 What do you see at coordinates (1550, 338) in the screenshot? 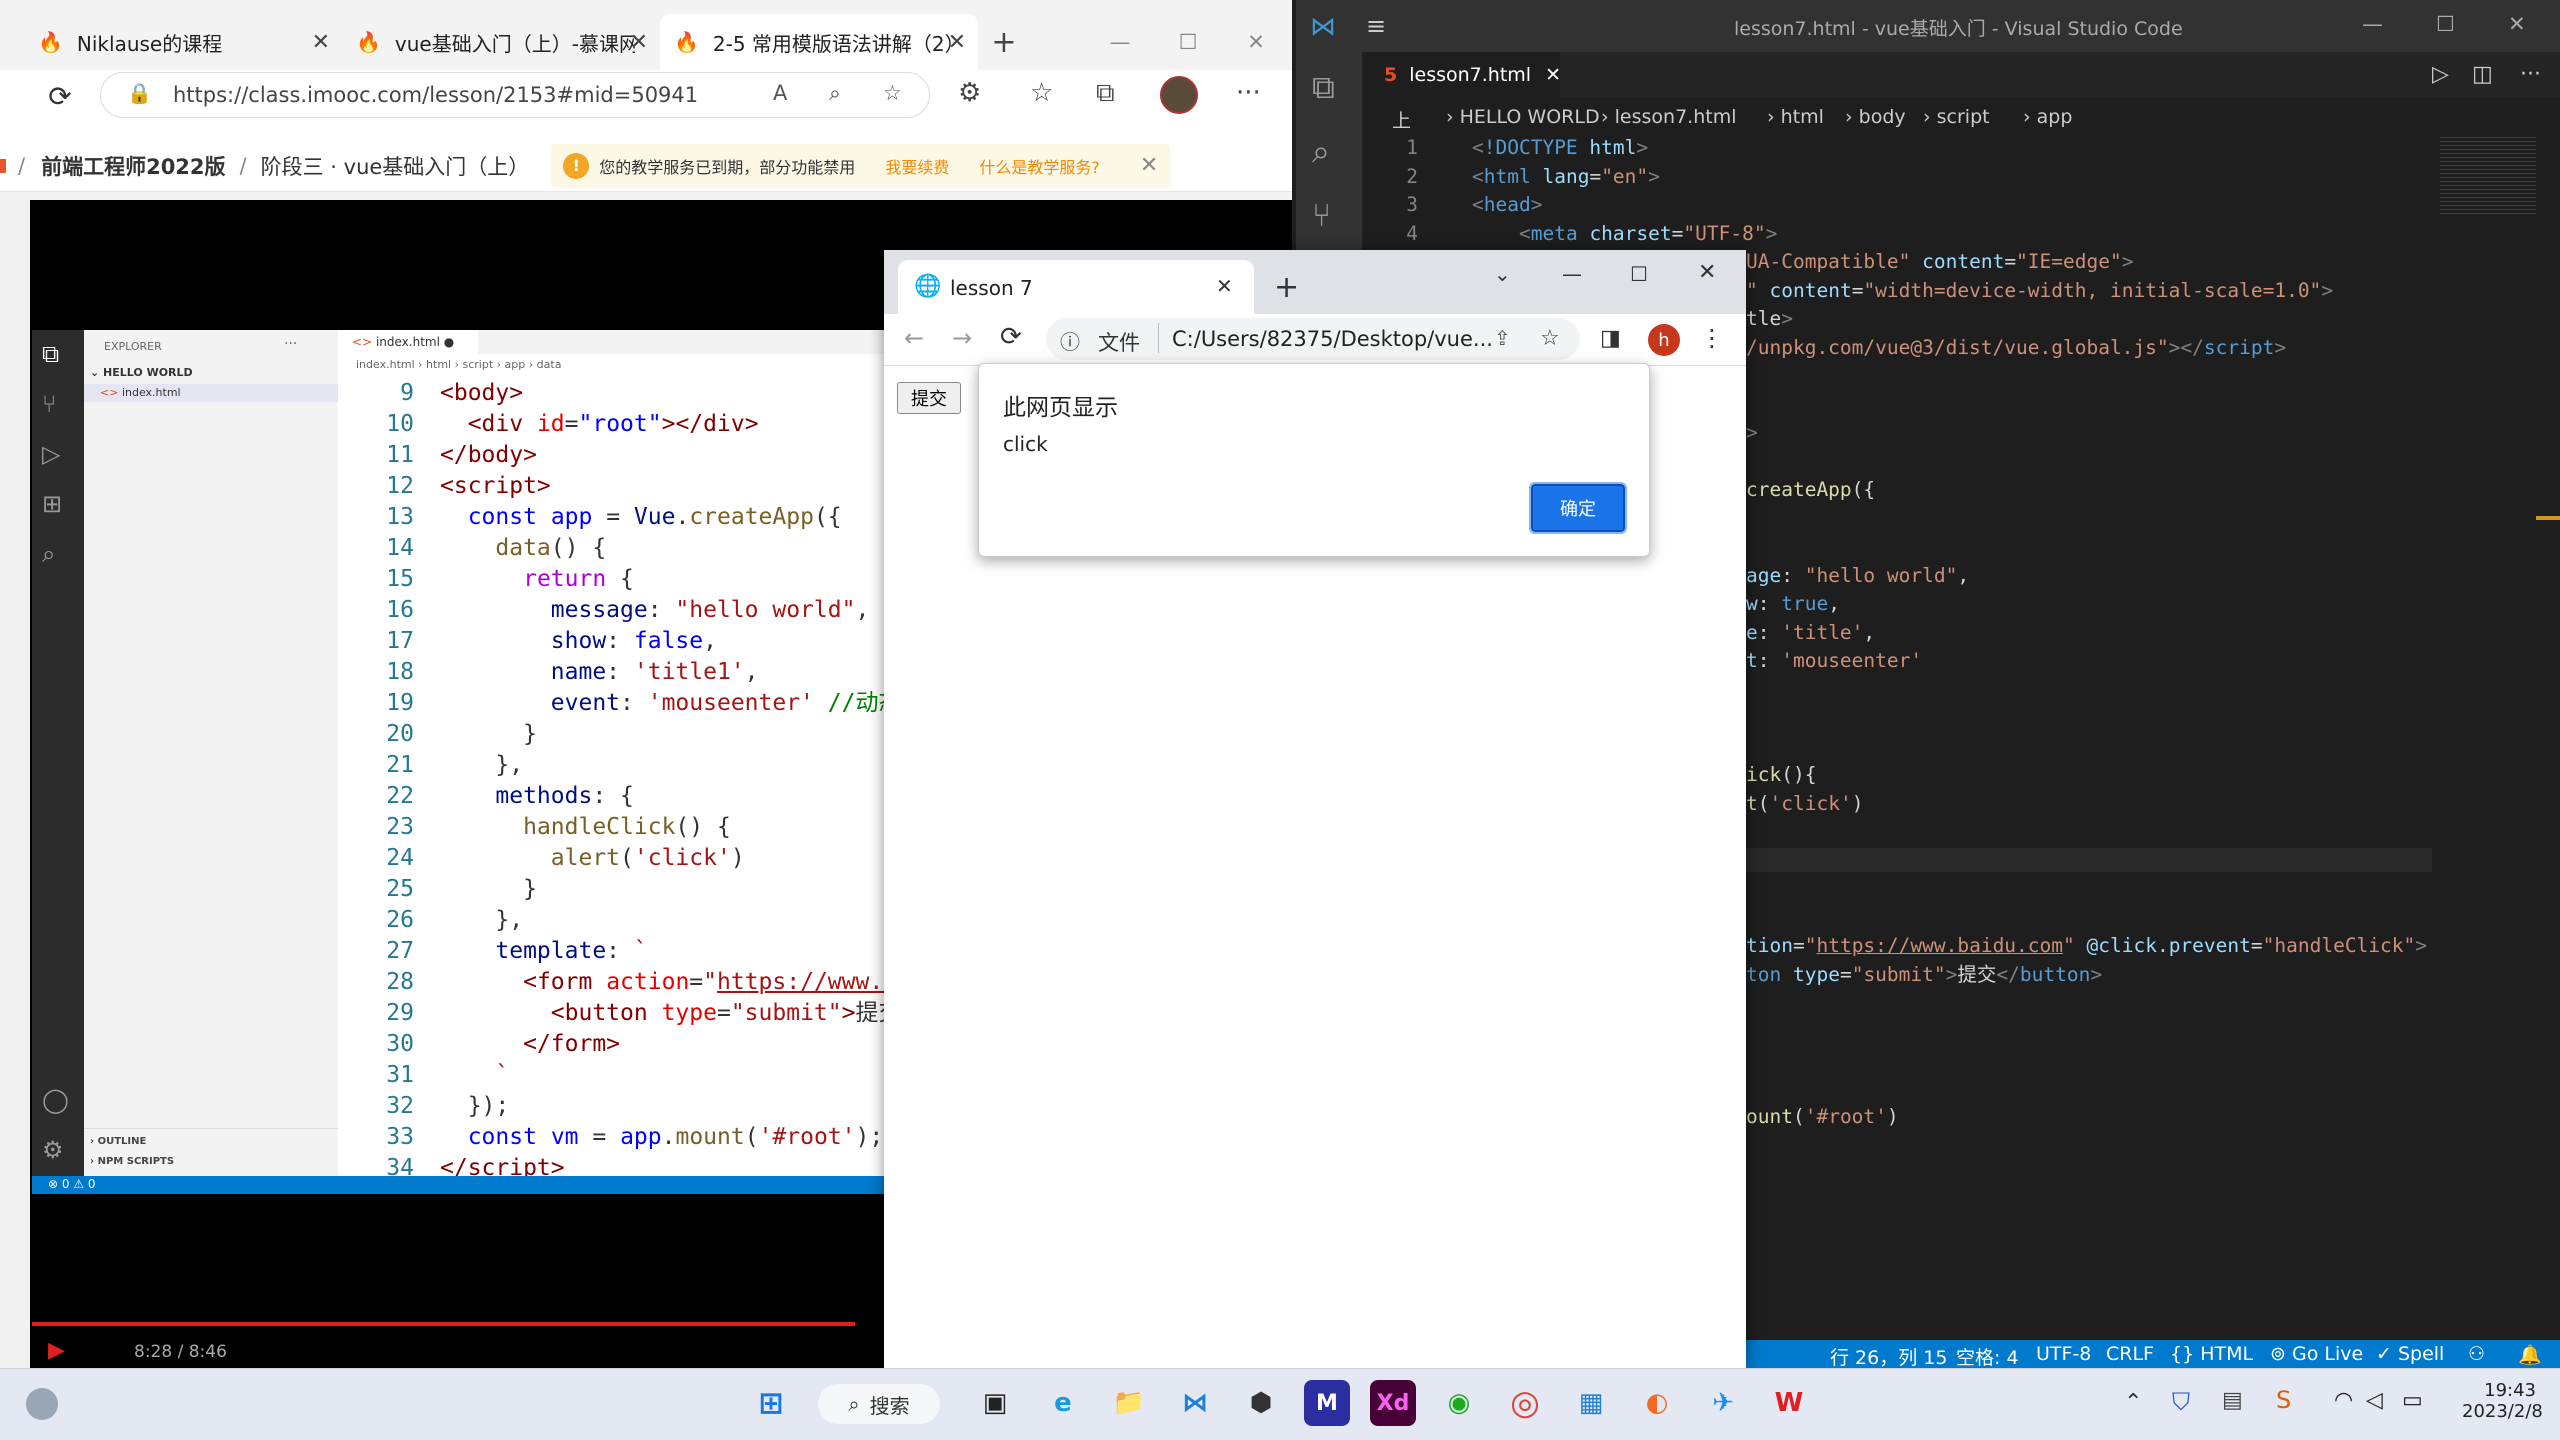
I see `star-icon: ☆` at bounding box center [1550, 338].